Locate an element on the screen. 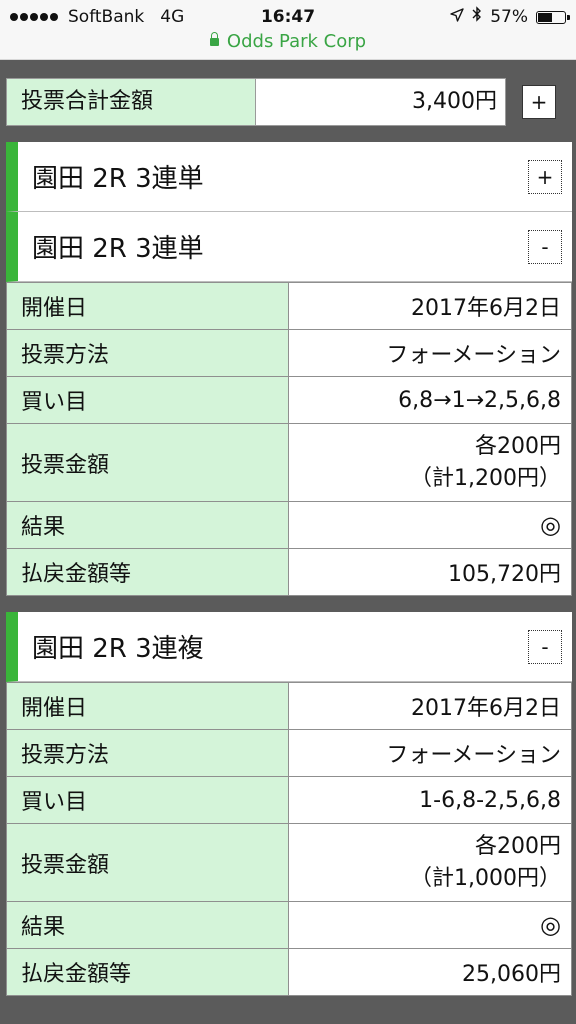  table-row: 払戻金額等 25,060円 is located at coordinates (289, 972).